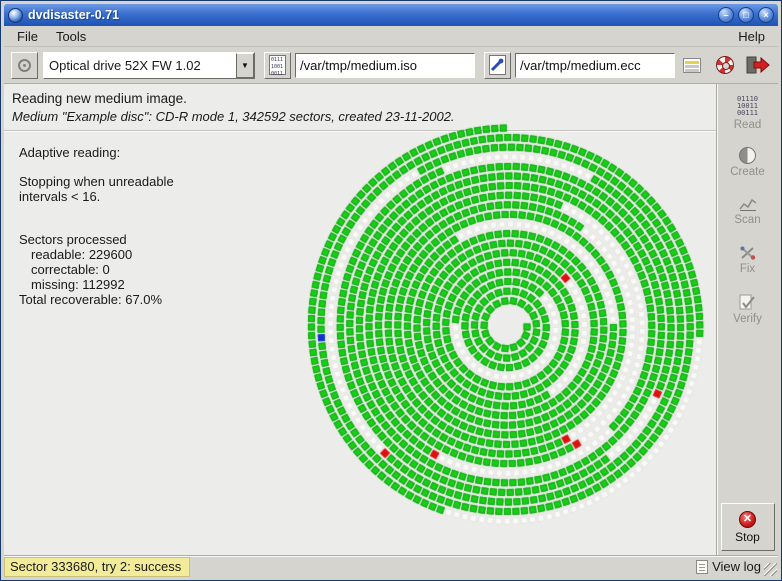 The image size is (782, 581). I want to click on stopping-rule-line1: Stopping when unreadable, so click(96, 181).